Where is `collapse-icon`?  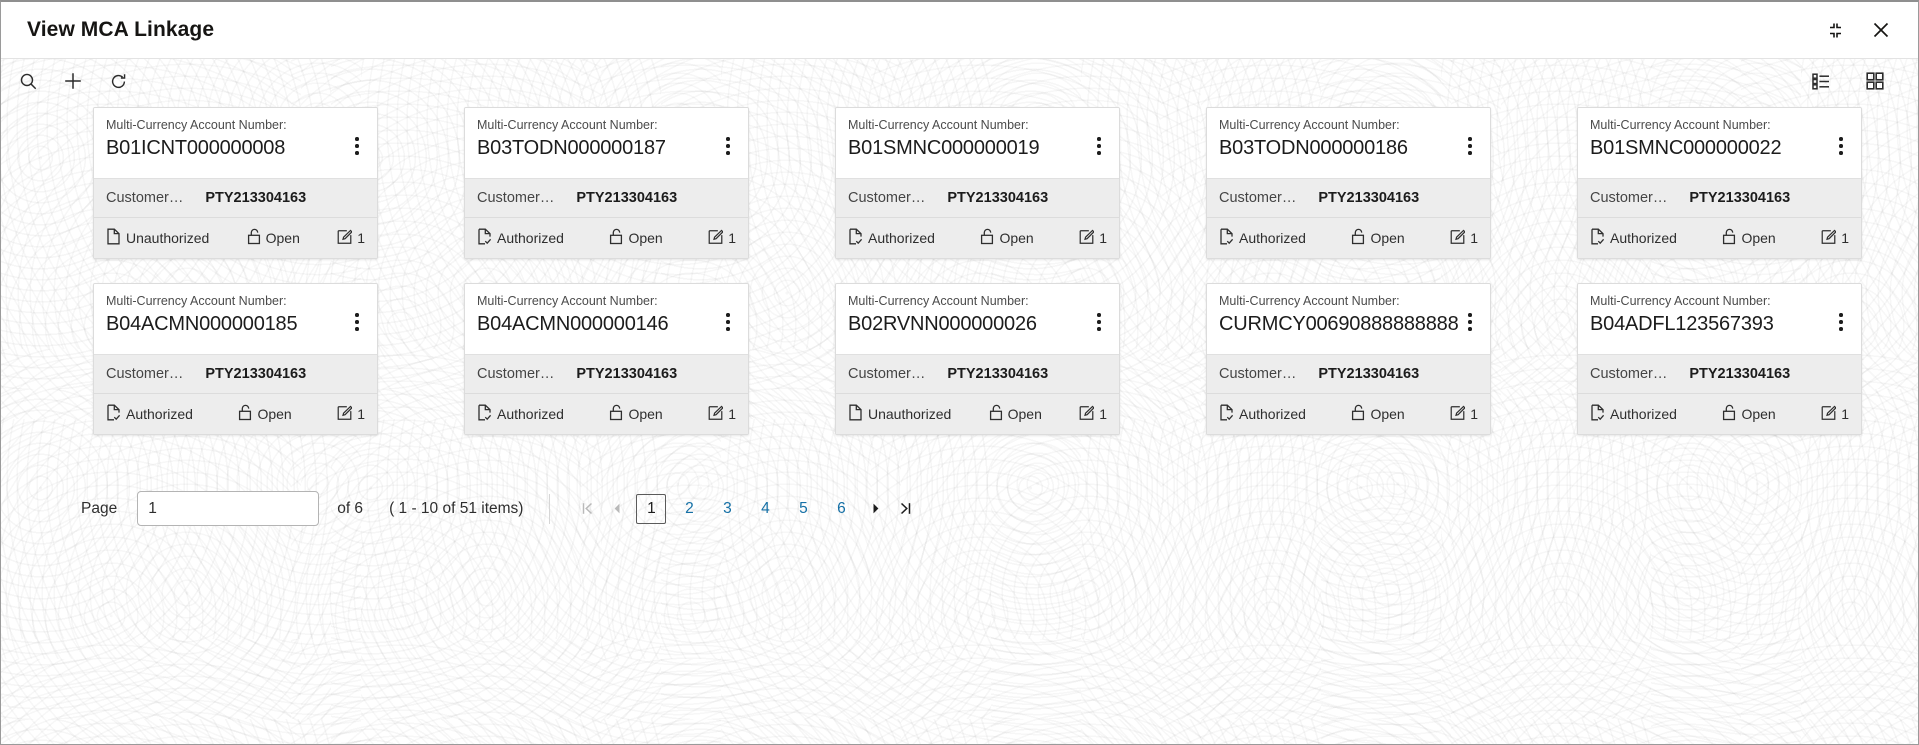
collapse-icon is located at coordinates (1835, 30).